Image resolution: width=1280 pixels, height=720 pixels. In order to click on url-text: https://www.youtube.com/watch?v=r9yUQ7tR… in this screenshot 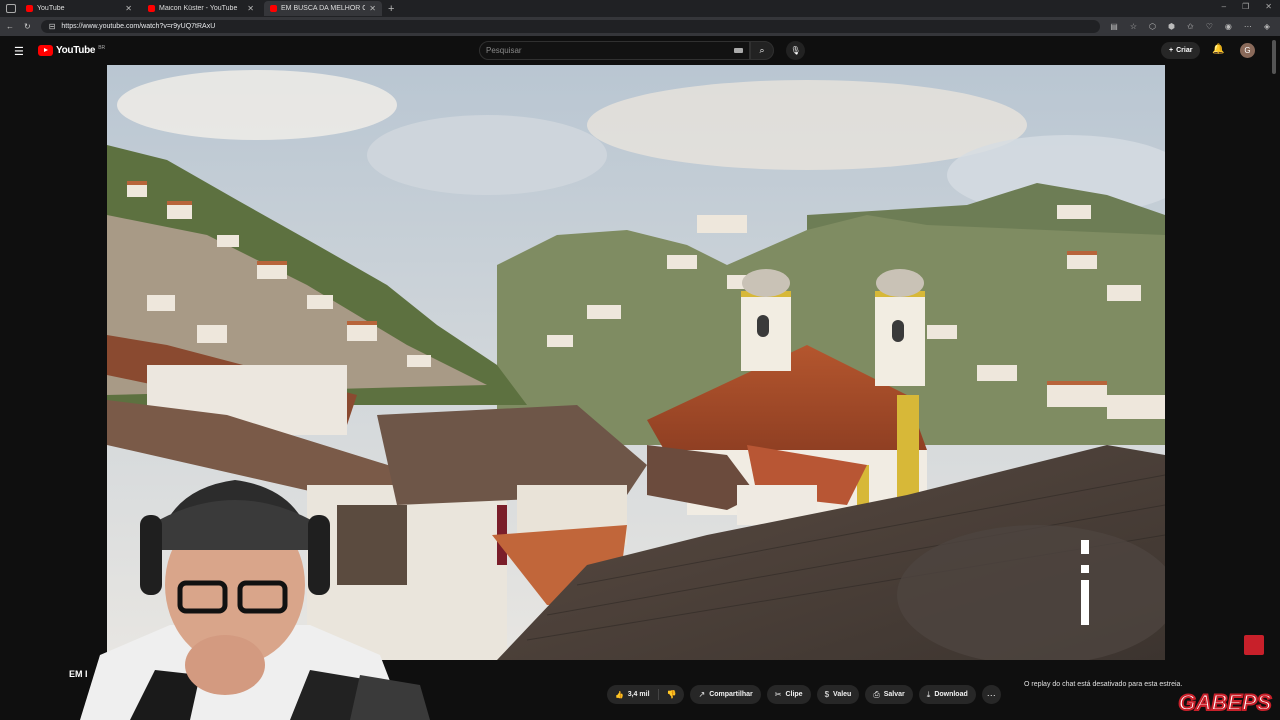, I will do `click(138, 26)`.